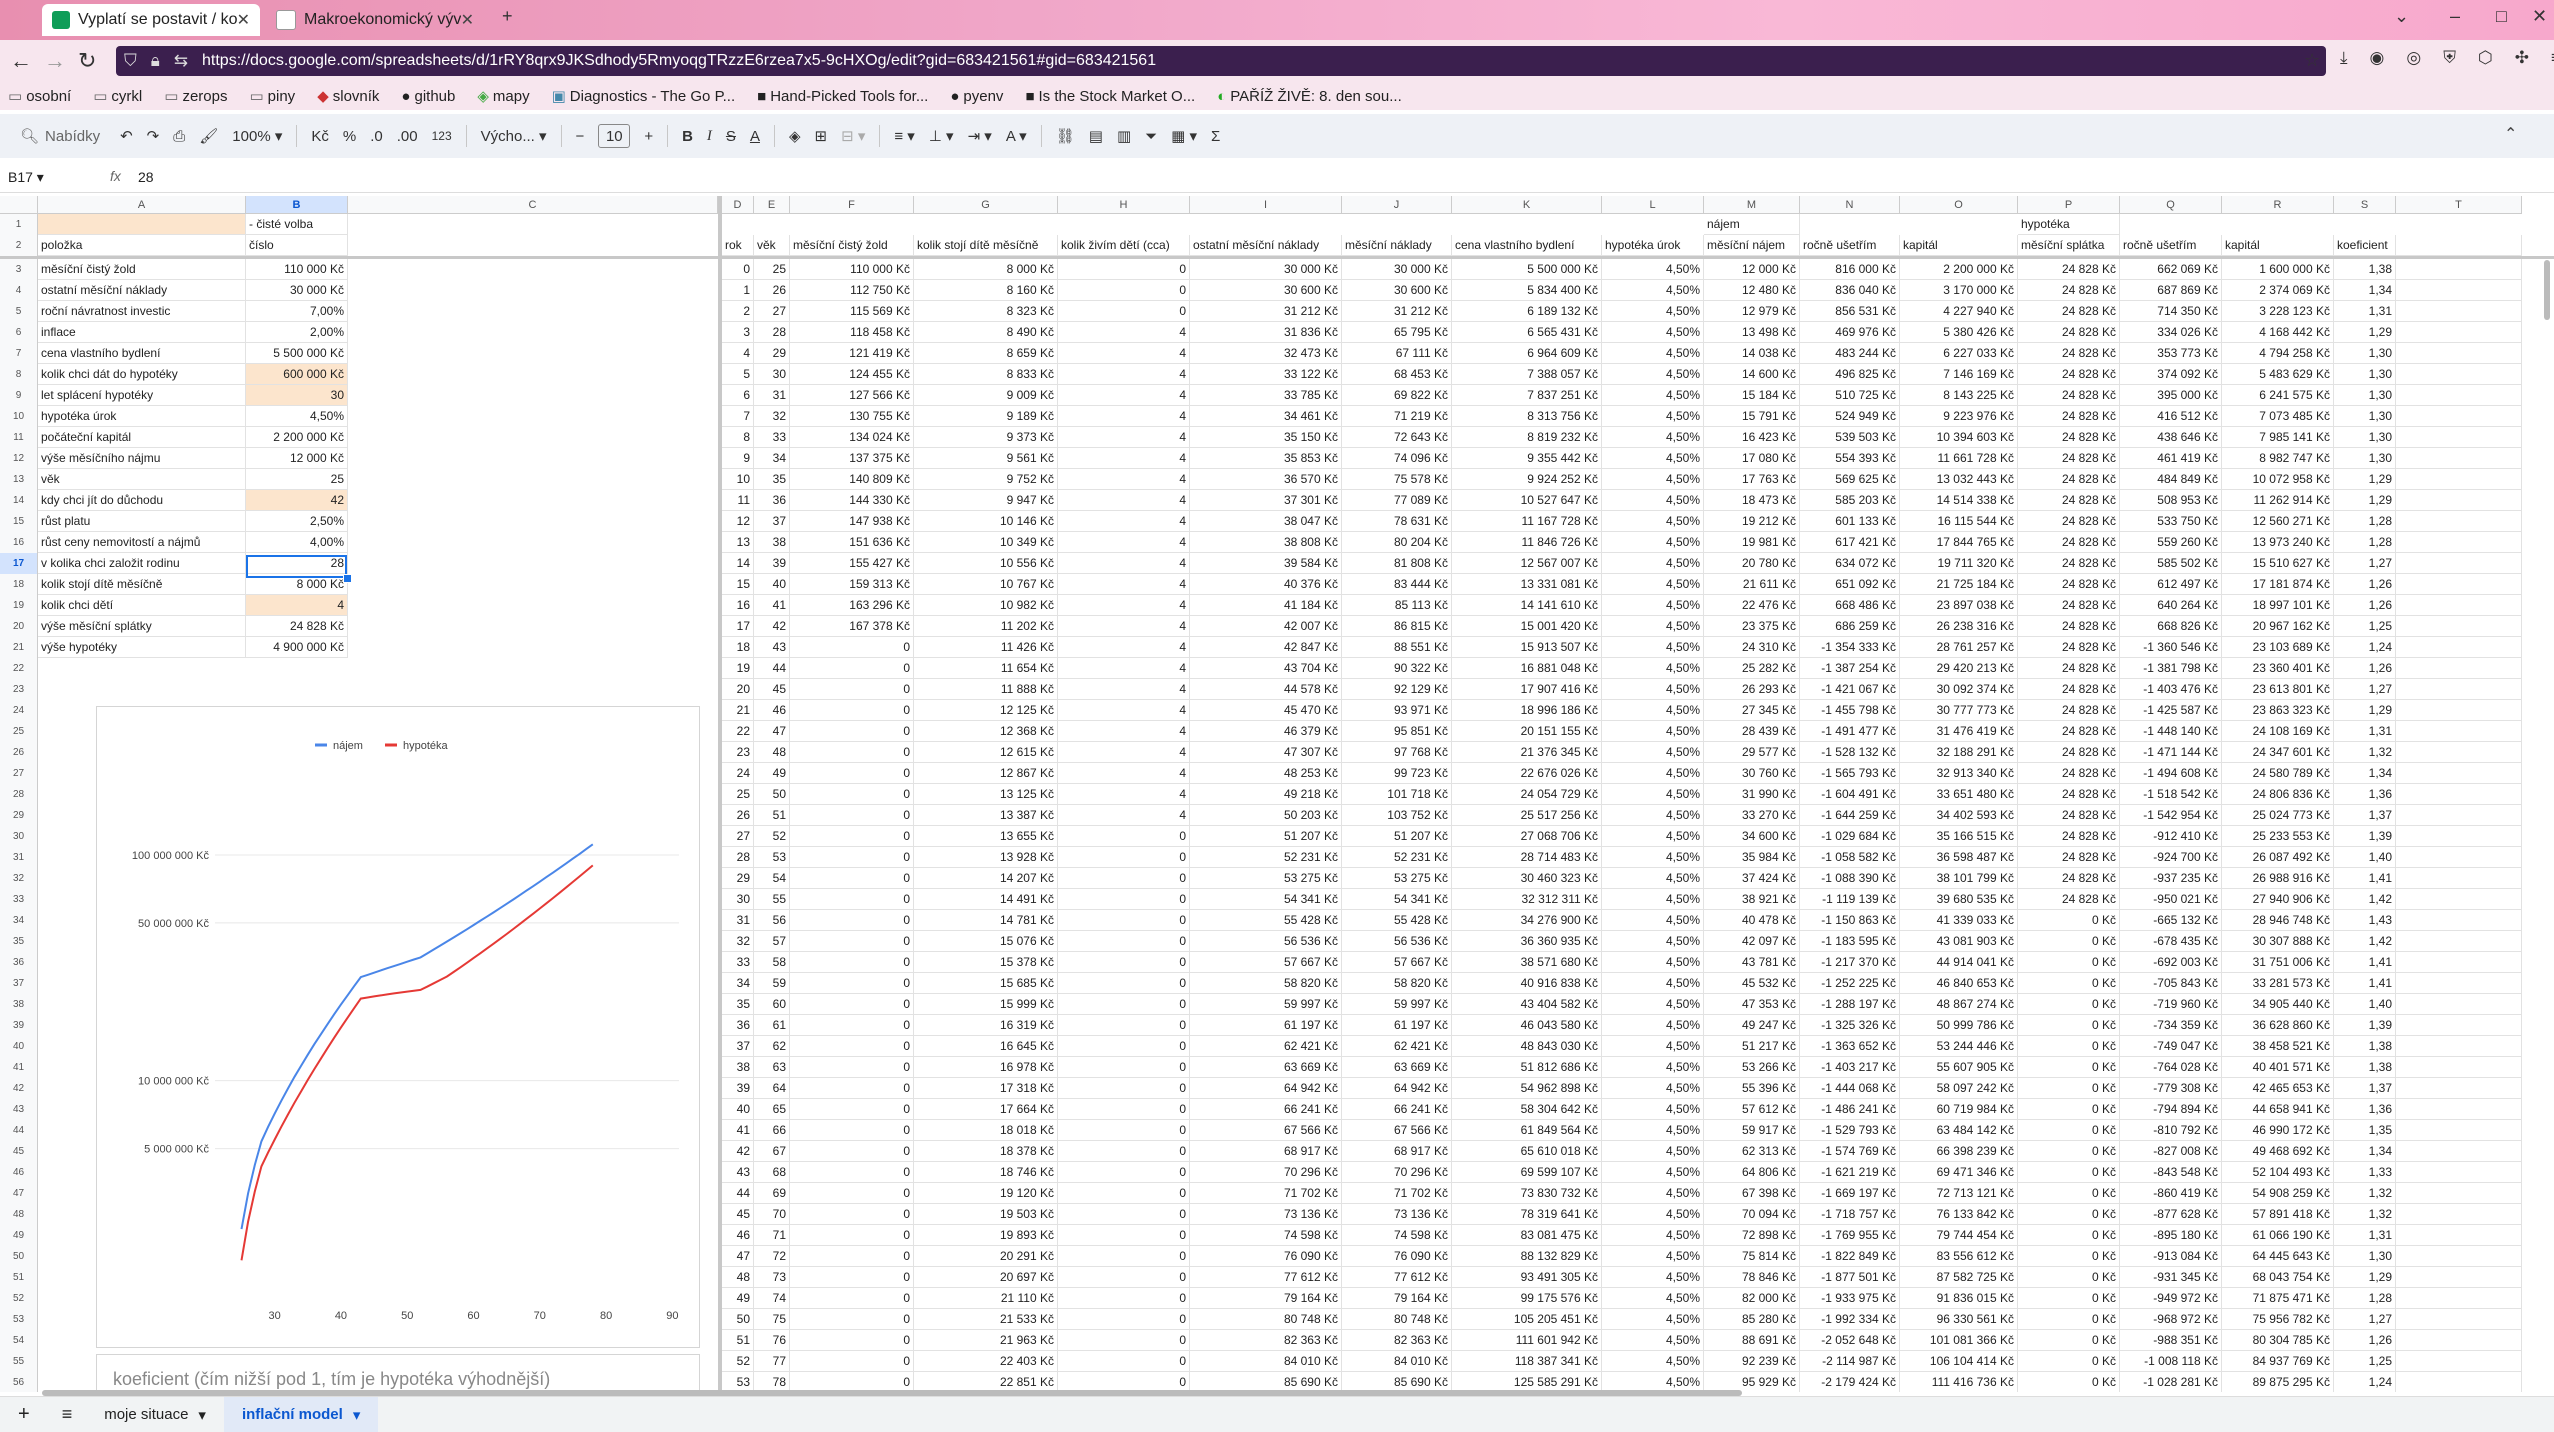 The height and width of the screenshot is (1432, 2554). What do you see at coordinates (2365, 269) in the screenshot?
I see `table-cell: 1,38` at bounding box center [2365, 269].